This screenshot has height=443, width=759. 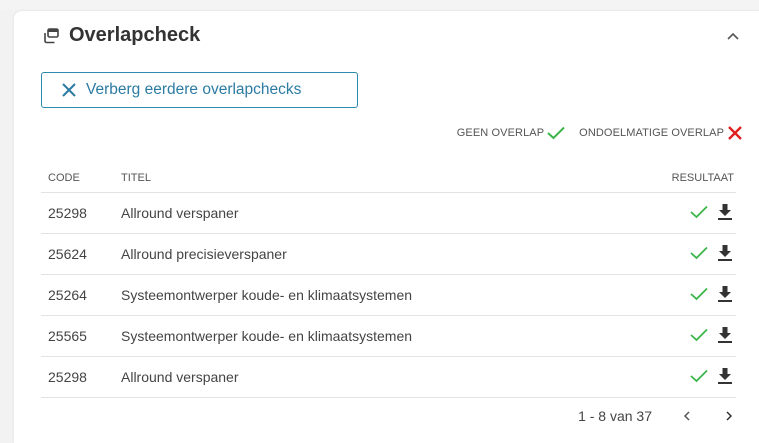 What do you see at coordinates (388, 416) in the screenshot?
I see `pagination: 1 - 8 van 37` at bounding box center [388, 416].